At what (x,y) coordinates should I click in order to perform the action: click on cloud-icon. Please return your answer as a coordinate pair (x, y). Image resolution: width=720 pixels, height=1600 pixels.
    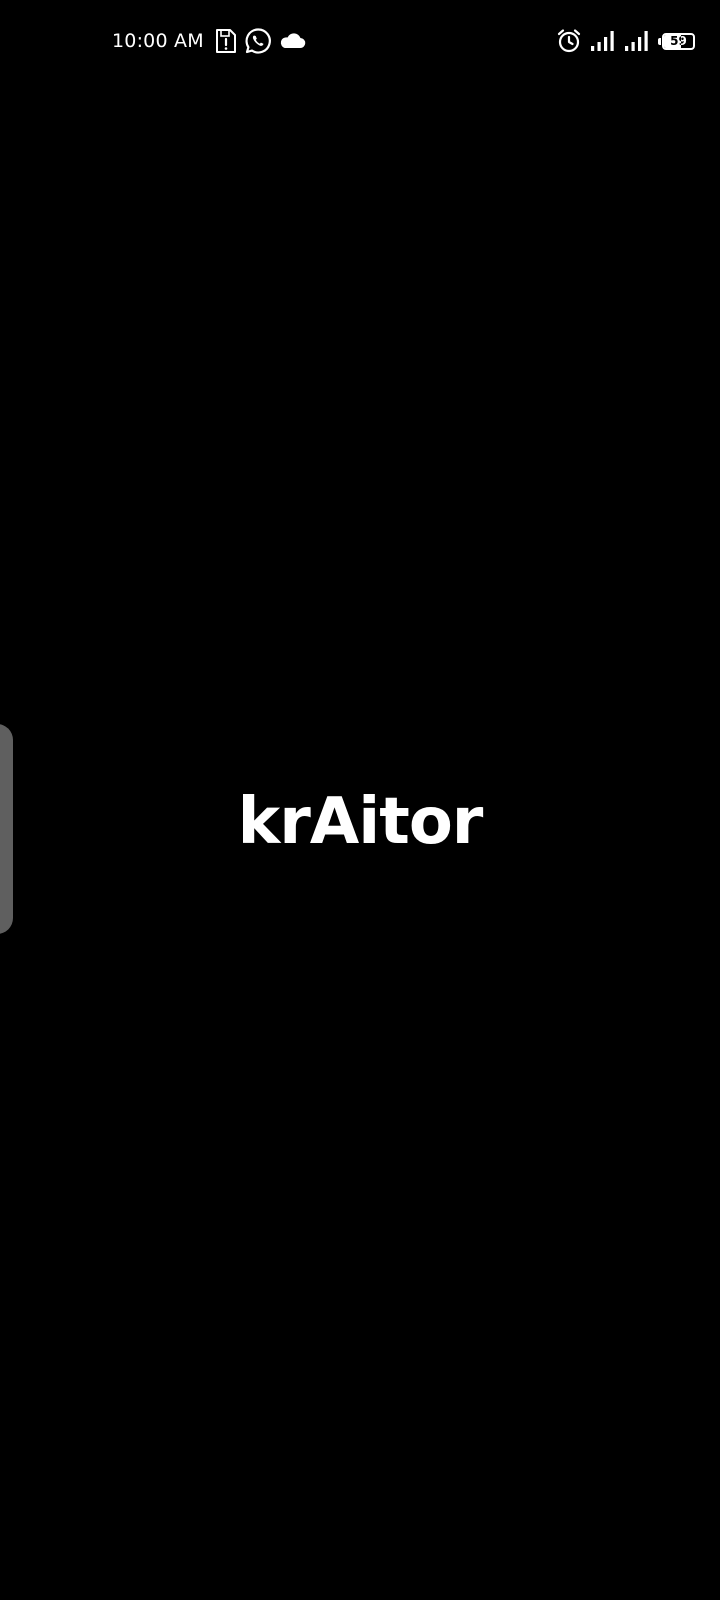
    Looking at the image, I should click on (292, 41).